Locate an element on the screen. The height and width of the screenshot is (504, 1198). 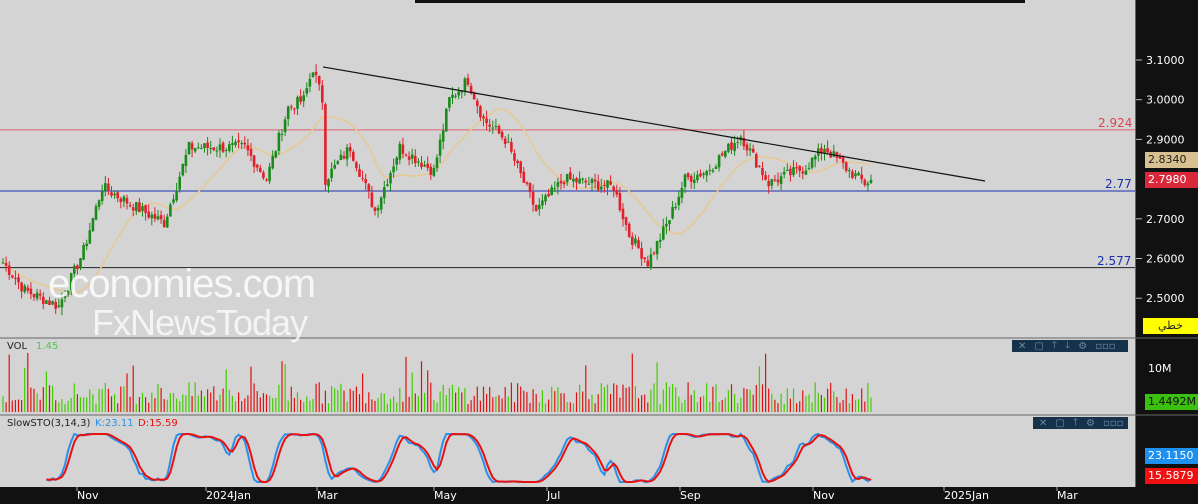
chart-type-button: خطي is located at coordinates (1170, 326).